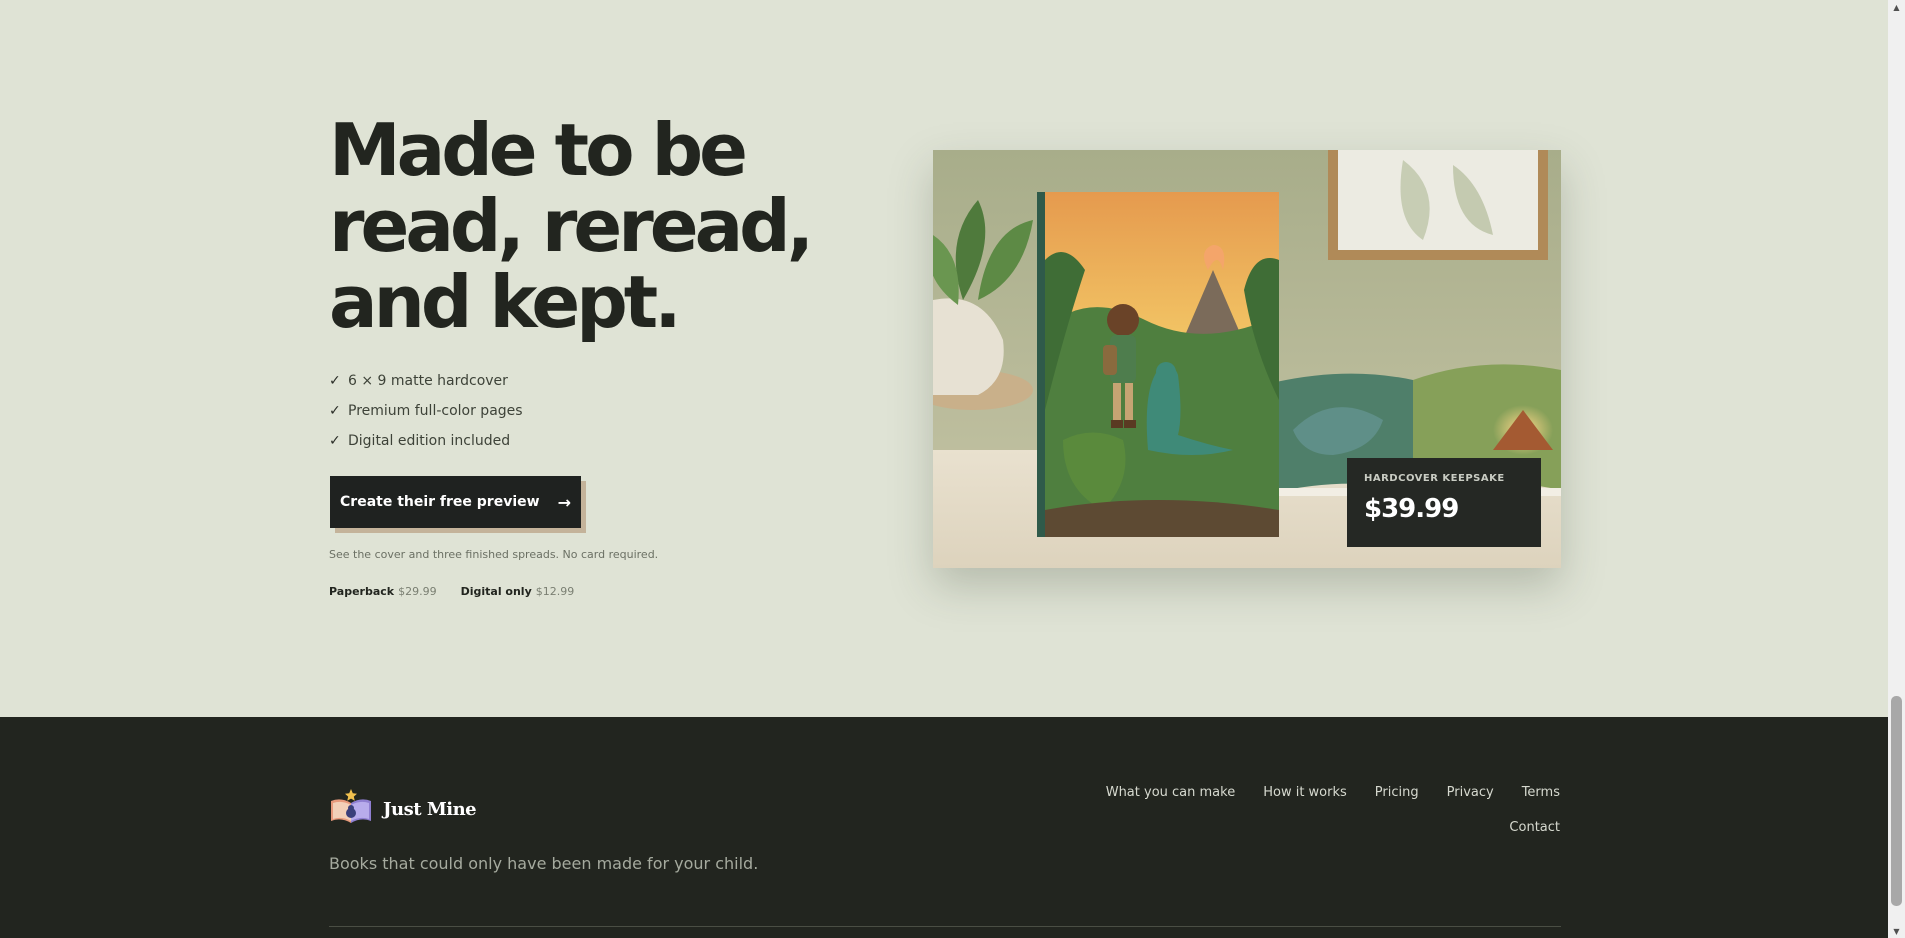 The image size is (1905, 938). Describe the element at coordinates (1896, 7) in the screenshot. I see `scroll-up-arrow-icon: ▲` at that location.